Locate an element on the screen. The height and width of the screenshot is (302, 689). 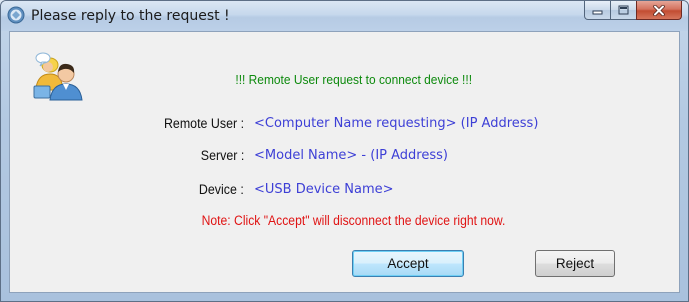
title-bar: Please reply to the request ! is located at coordinates (344, 16).